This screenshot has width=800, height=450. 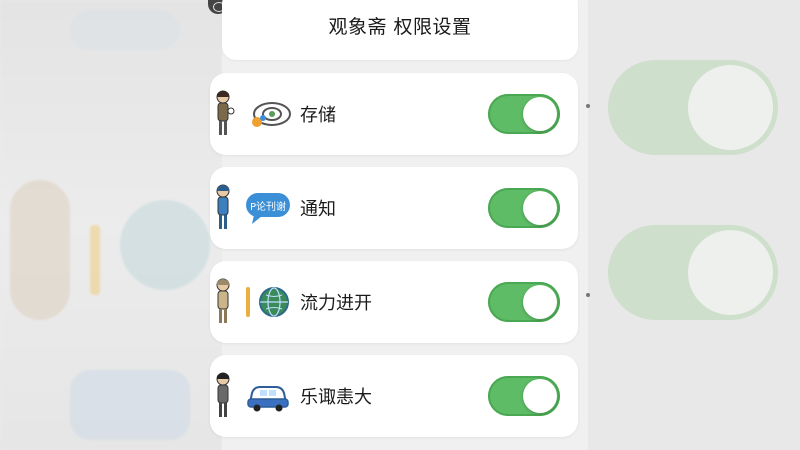 I want to click on bubble-text: P论刊谢, so click(x=268, y=206).